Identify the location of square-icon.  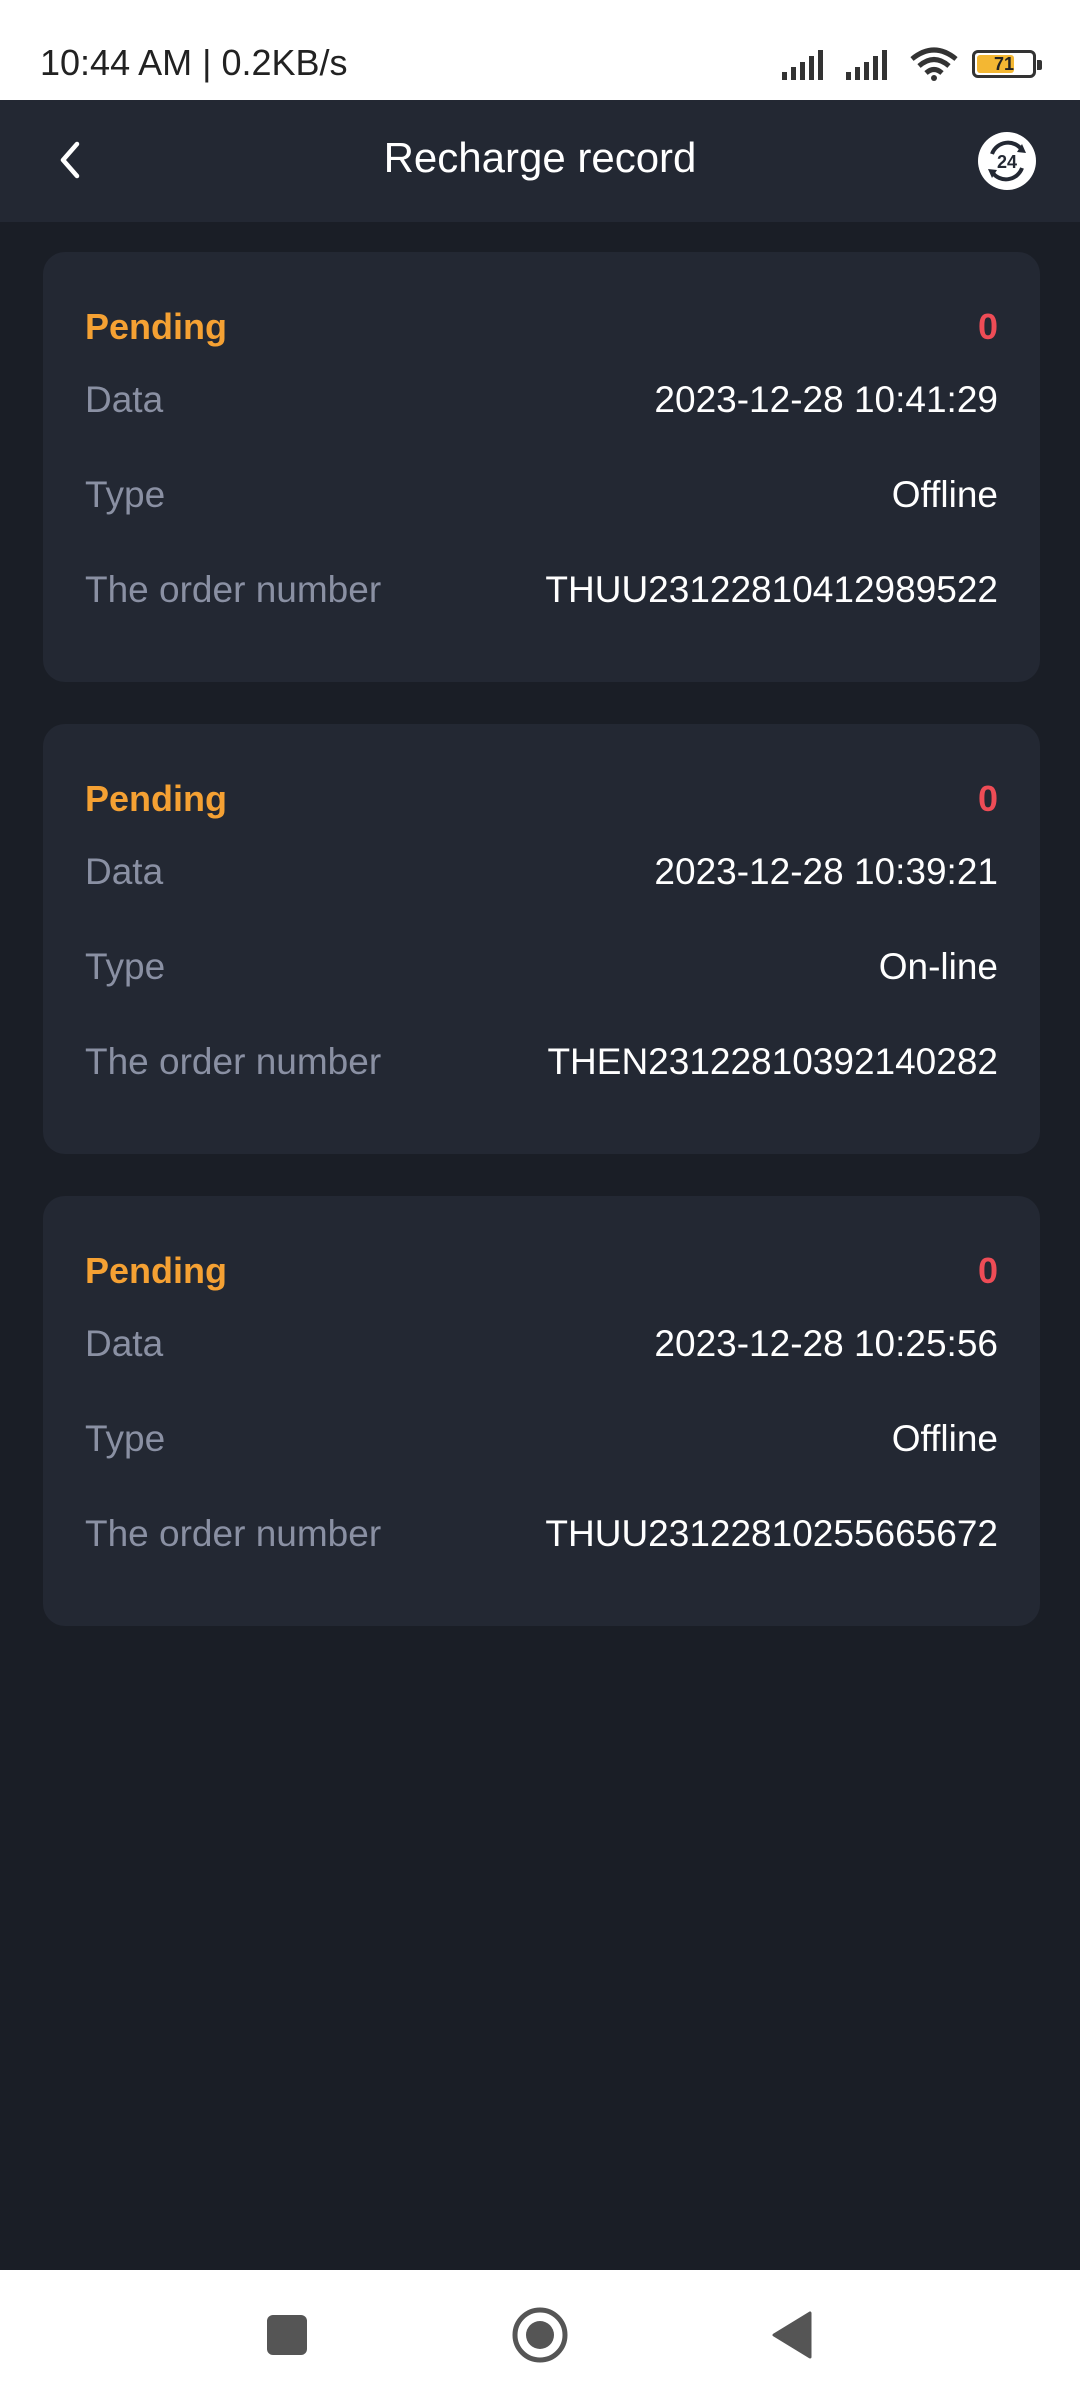
(287, 2335).